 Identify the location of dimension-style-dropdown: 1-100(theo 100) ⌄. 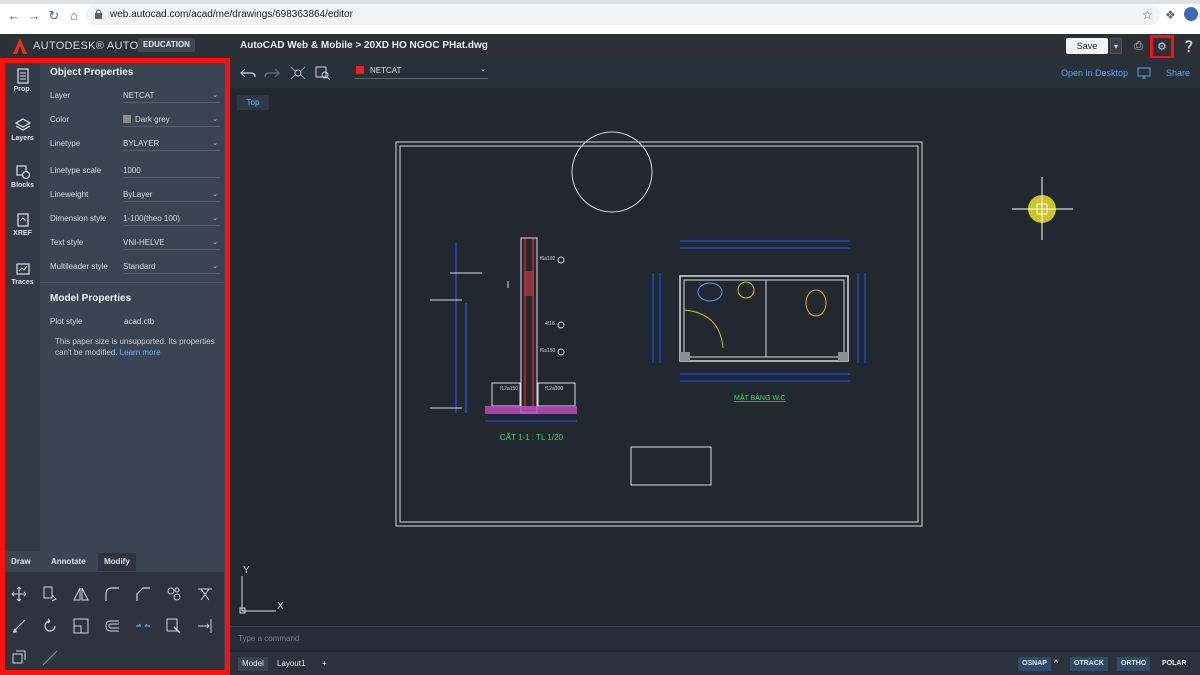
(171, 218).